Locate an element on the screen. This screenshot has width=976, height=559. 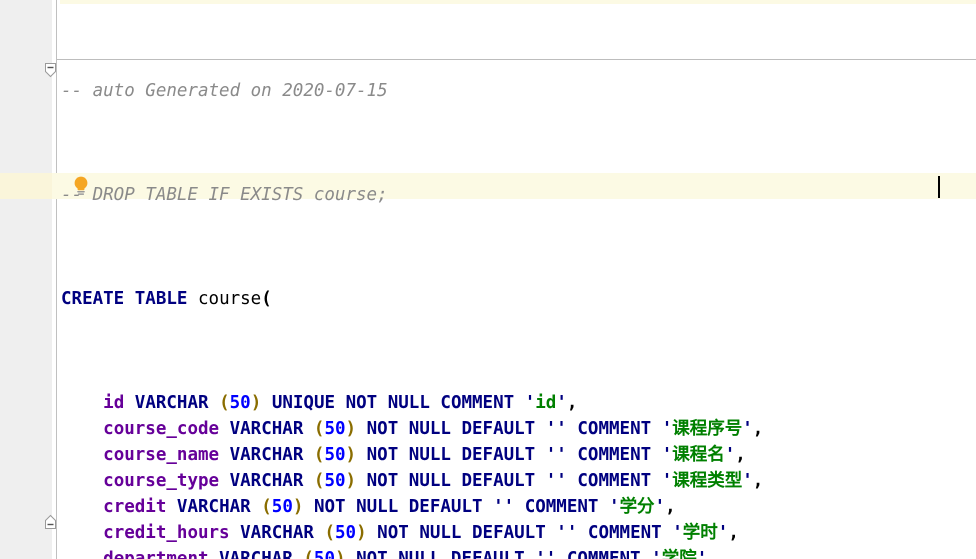
text-caret is located at coordinates (939, 187).